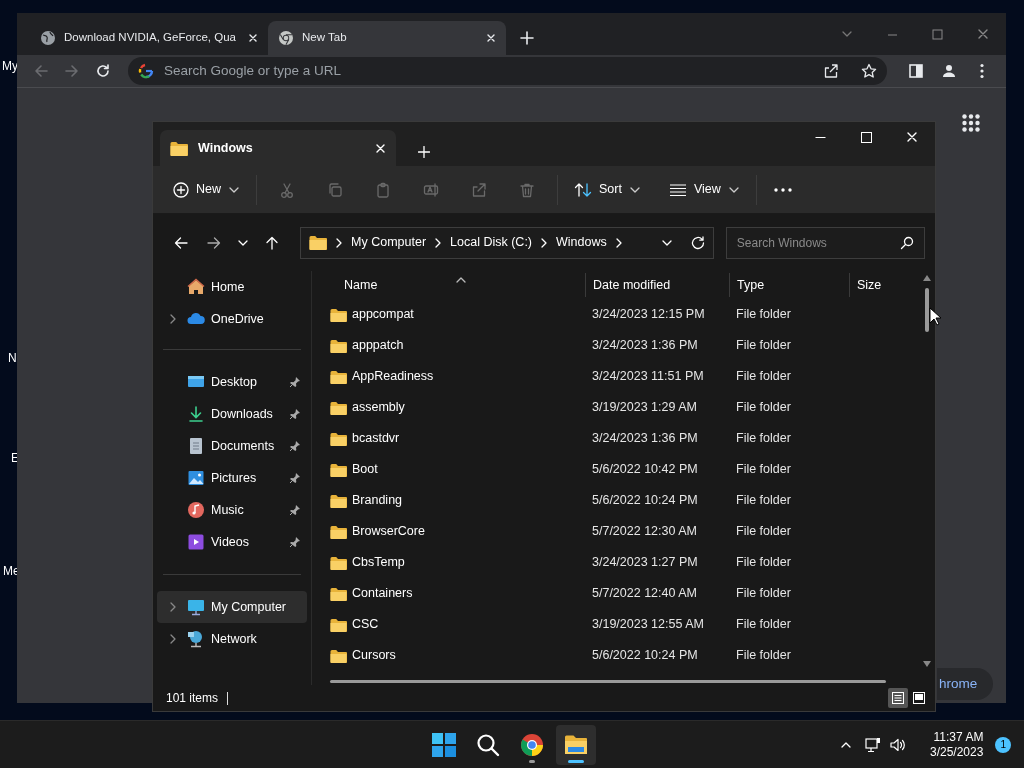 The height and width of the screenshot is (768, 1024). I want to click on breadcrumb-item: Local Disk (C:), so click(491, 242).